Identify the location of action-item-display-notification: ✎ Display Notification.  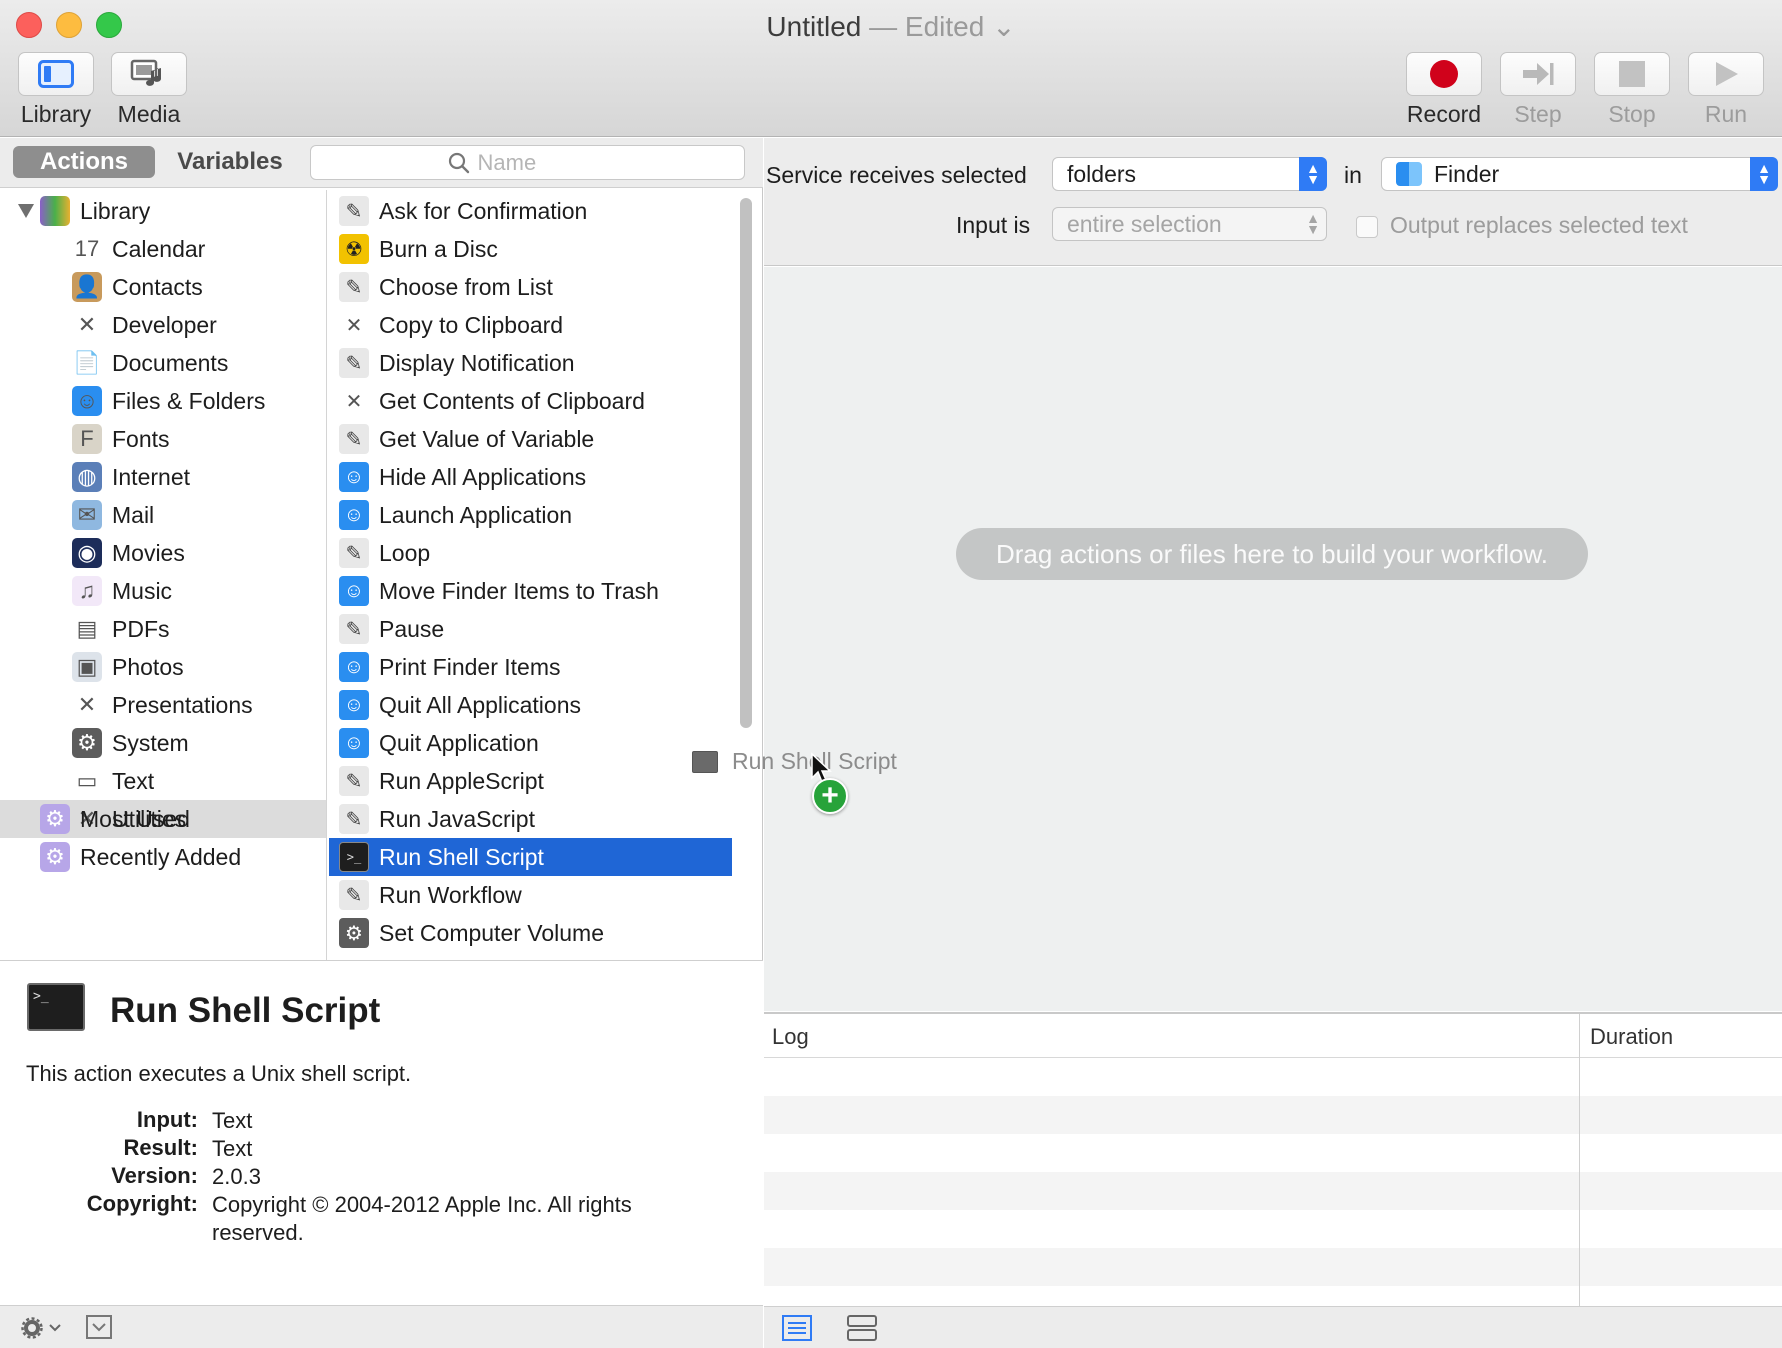
(530, 363).